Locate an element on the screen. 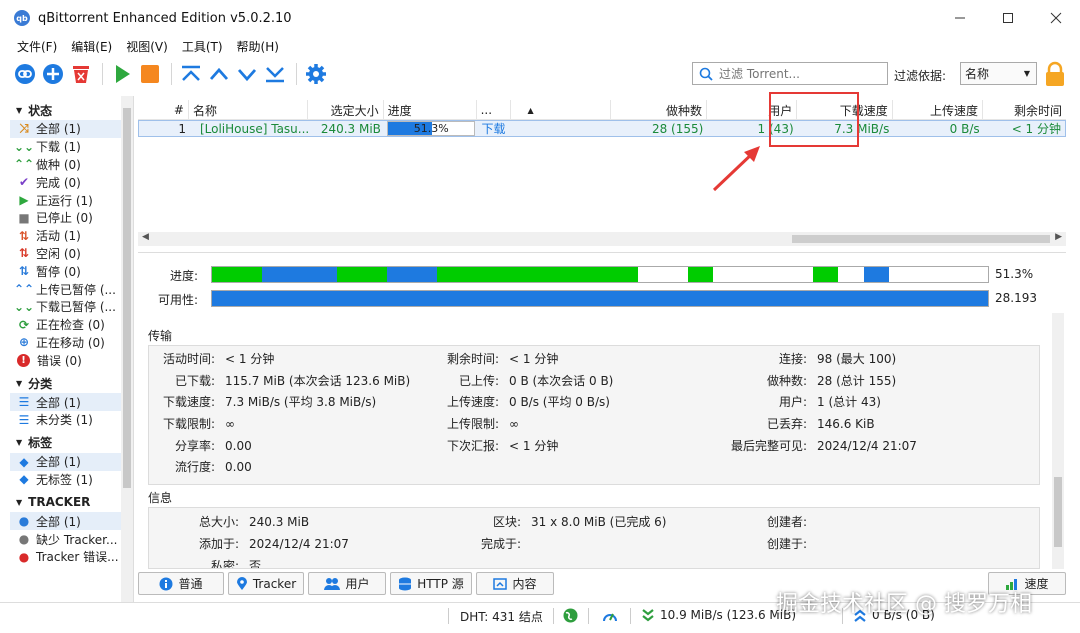 Image resolution: width=1080 pixels, height=633 pixels. filter-select-value: 名称 is located at coordinates (977, 74).